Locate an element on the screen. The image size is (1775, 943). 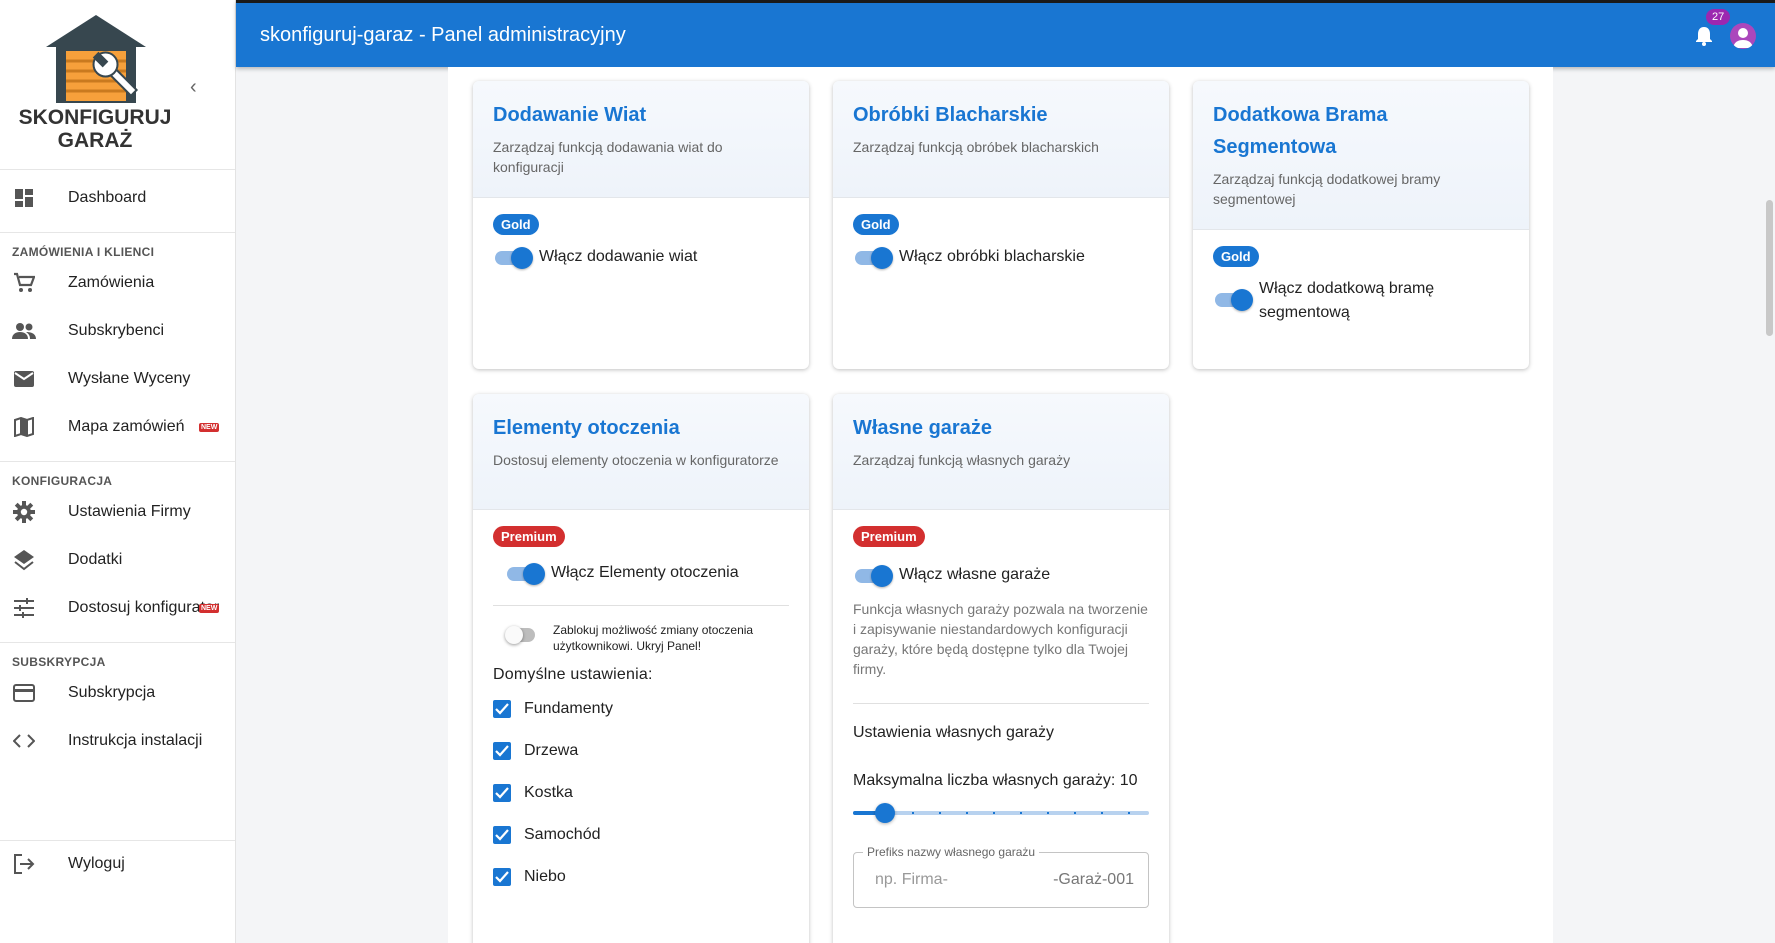
surroundings-toggle is located at coordinates (525, 573).